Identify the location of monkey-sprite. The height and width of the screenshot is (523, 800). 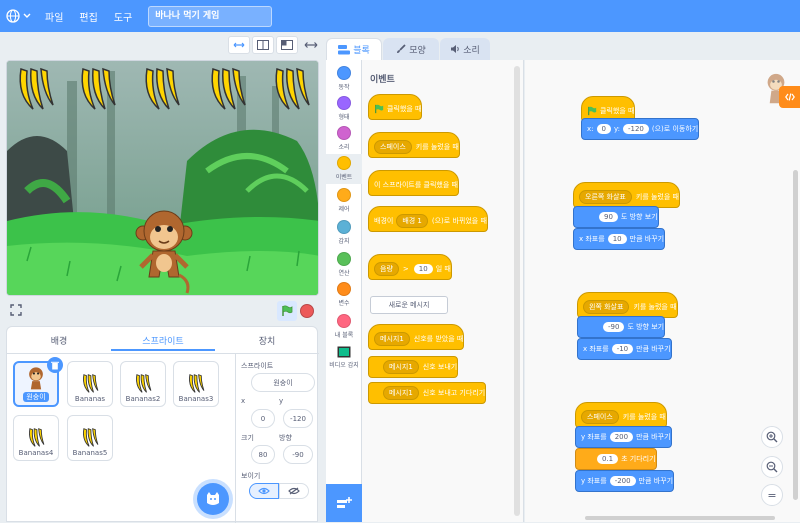
(164, 251).